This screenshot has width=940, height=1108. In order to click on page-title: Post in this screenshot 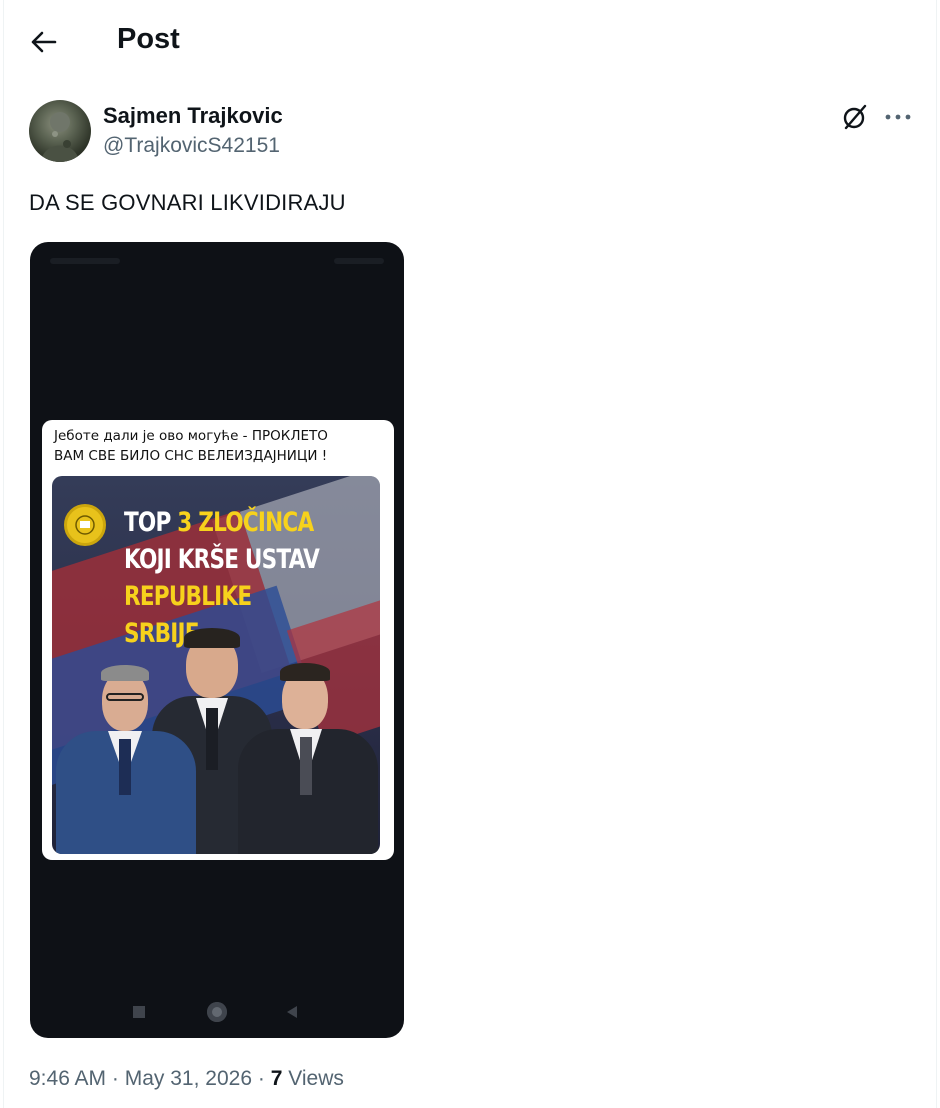, I will do `click(148, 39)`.